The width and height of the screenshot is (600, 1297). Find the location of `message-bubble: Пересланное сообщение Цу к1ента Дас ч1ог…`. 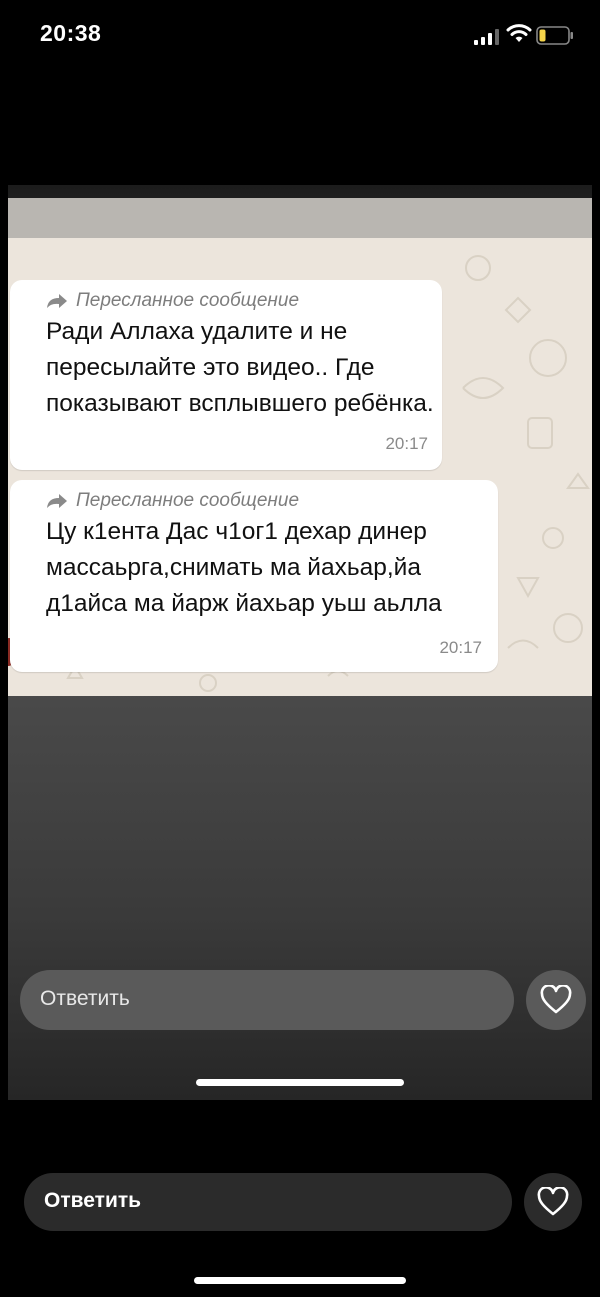

message-bubble: Пересланное сообщение Цу к1ента Дас ч1ог… is located at coordinates (254, 576).